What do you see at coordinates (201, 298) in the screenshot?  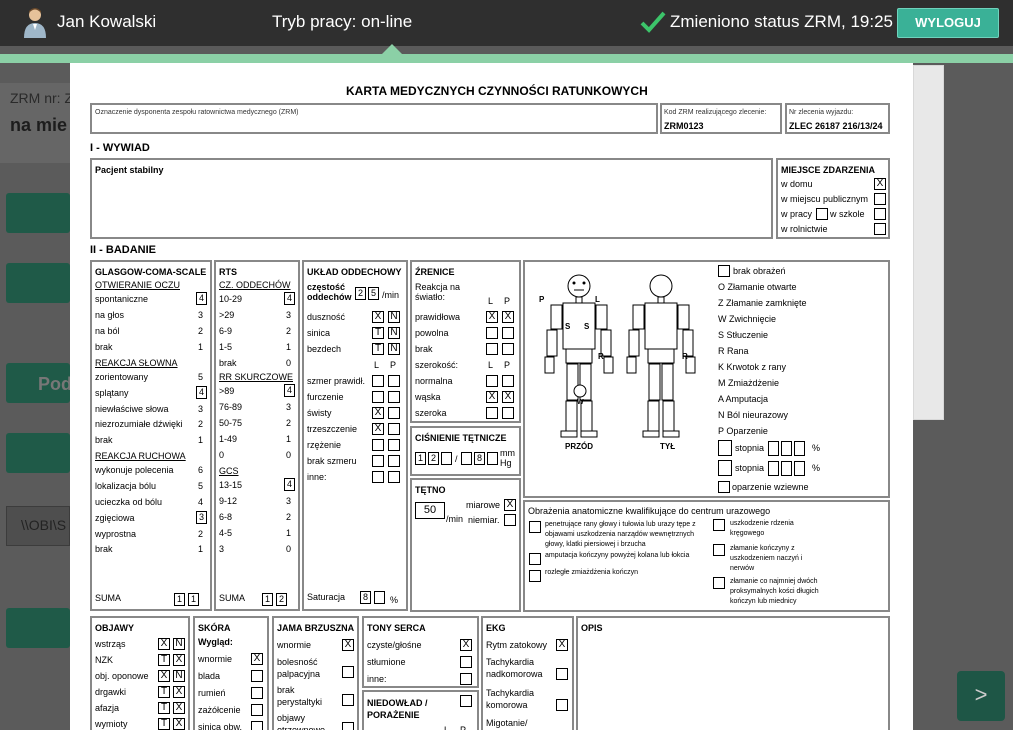 I see `gcs-oczy-score: 4` at bounding box center [201, 298].